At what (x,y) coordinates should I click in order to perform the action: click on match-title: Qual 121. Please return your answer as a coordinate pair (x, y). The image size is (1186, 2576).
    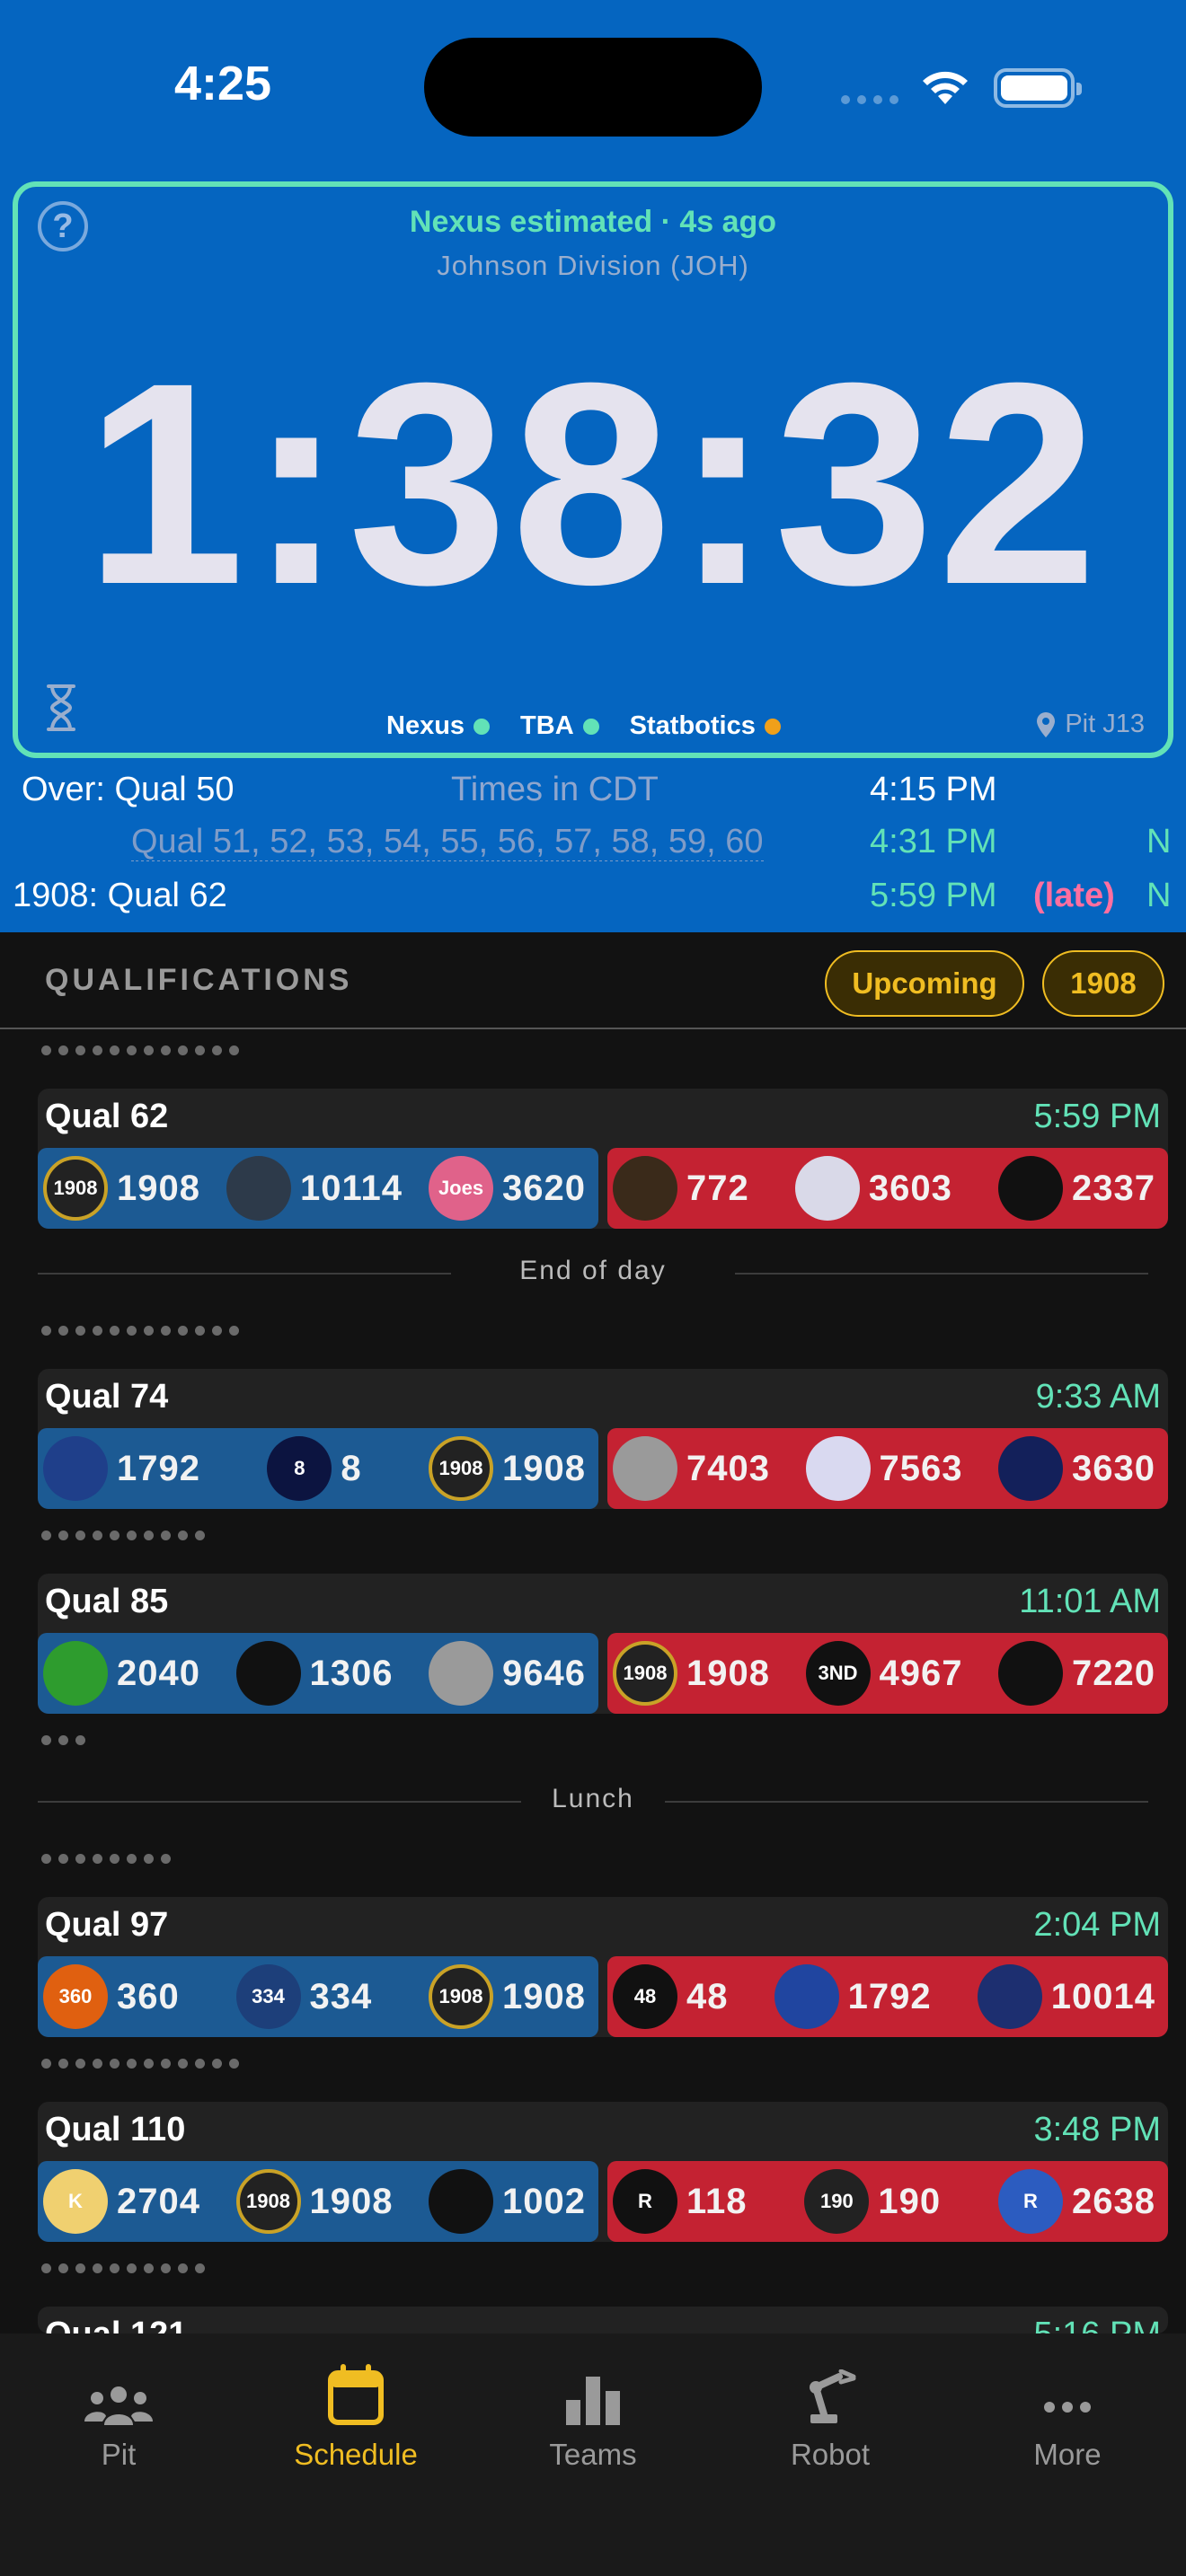
    Looking at the image, I should click on (116, 2324).